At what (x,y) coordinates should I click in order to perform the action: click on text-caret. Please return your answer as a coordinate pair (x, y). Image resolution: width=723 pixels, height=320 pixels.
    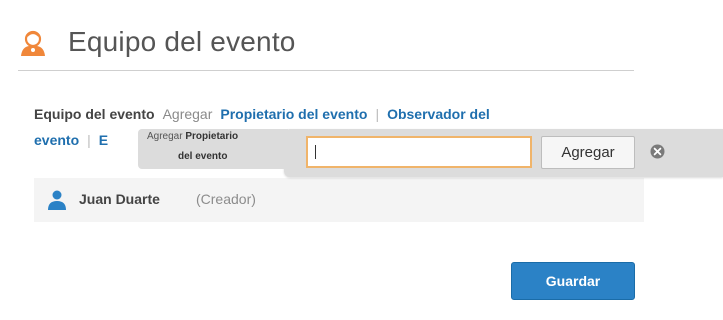
    Looking at the image, I should click on (315, 152).